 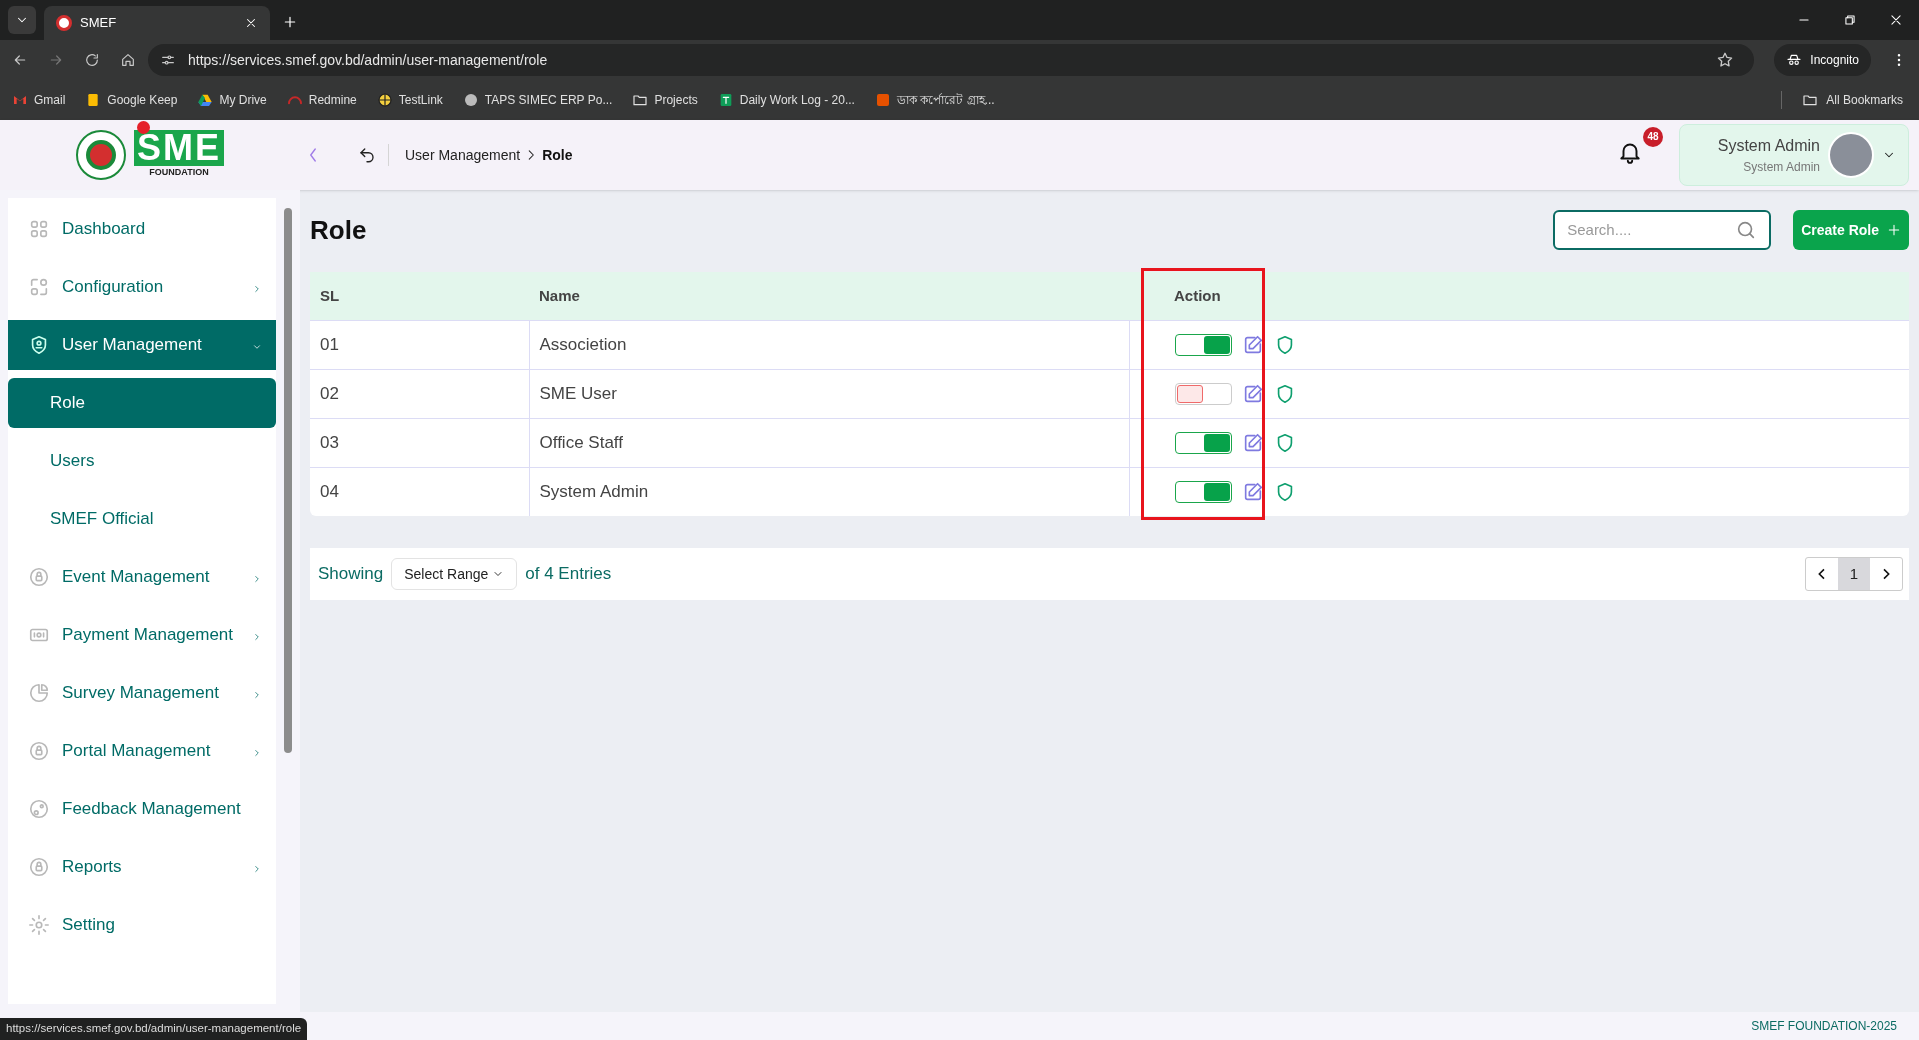 What do you see at coordinates (665, 100) in the screenshot?
I see `bookmark-link: Projects` at bounding box center [665, 100].